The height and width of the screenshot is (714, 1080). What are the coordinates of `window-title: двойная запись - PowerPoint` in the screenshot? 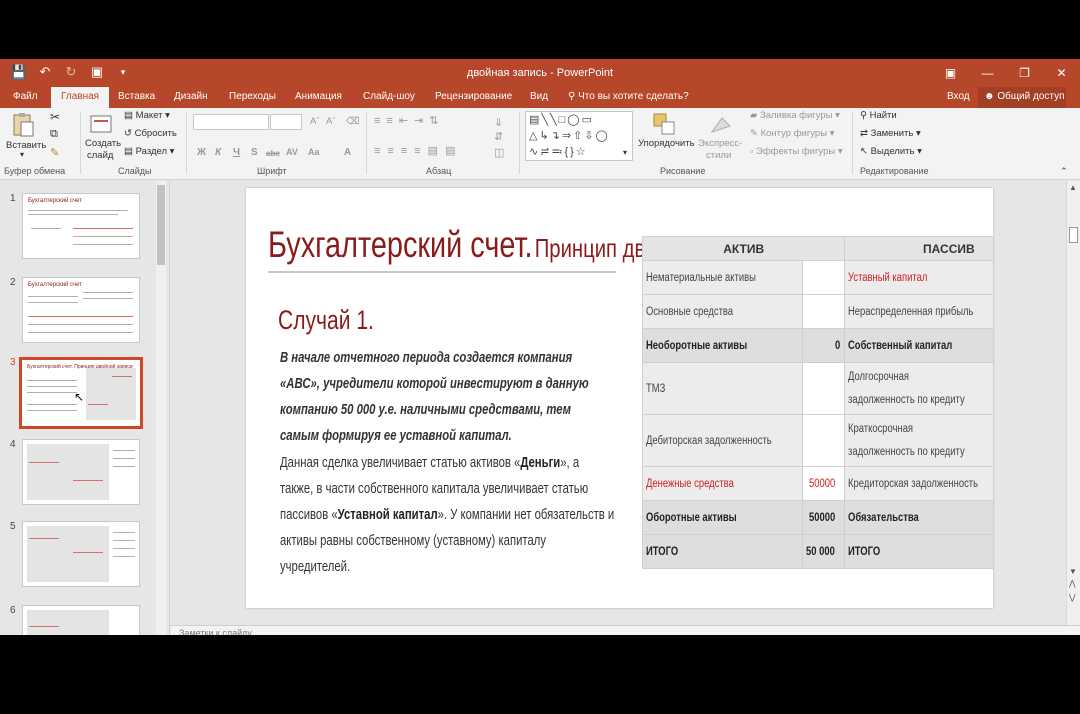 It's located at (540, 73).